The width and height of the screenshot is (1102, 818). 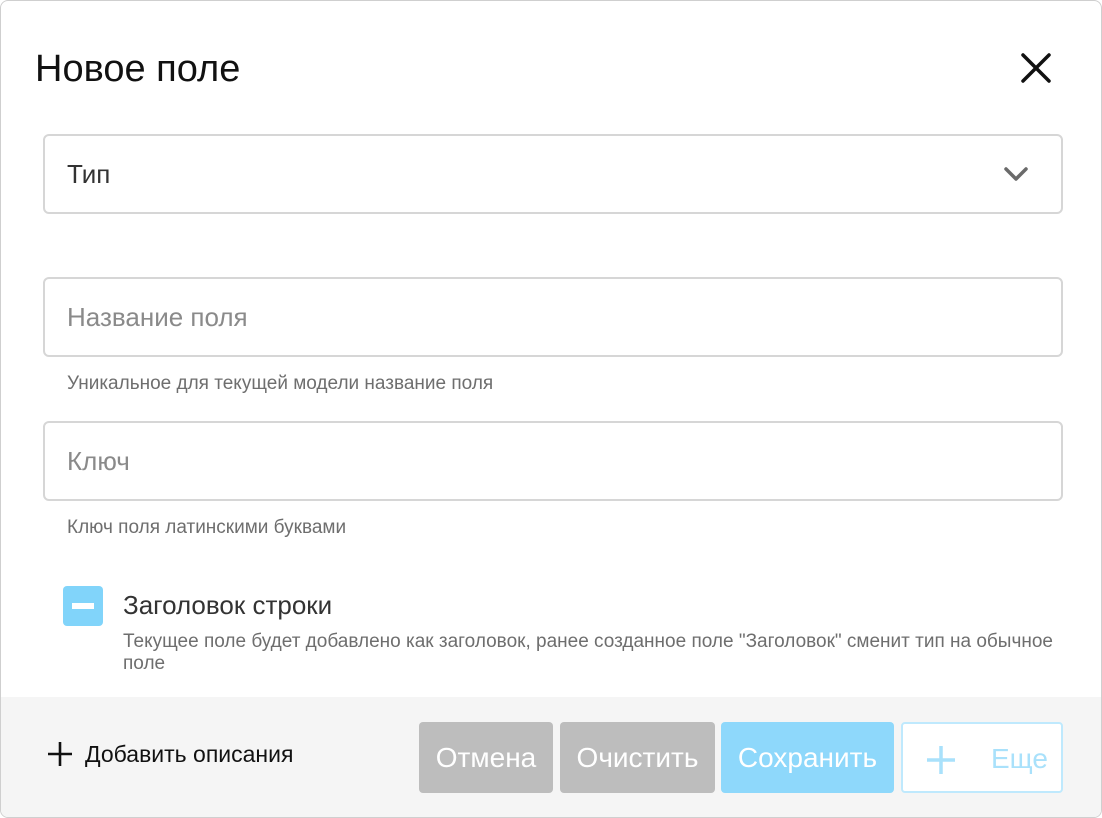 What do you see at coordinates (138, 69) in the screenshot?
I see `dialog-title: Новое поле` at bounding box center [138, 69].